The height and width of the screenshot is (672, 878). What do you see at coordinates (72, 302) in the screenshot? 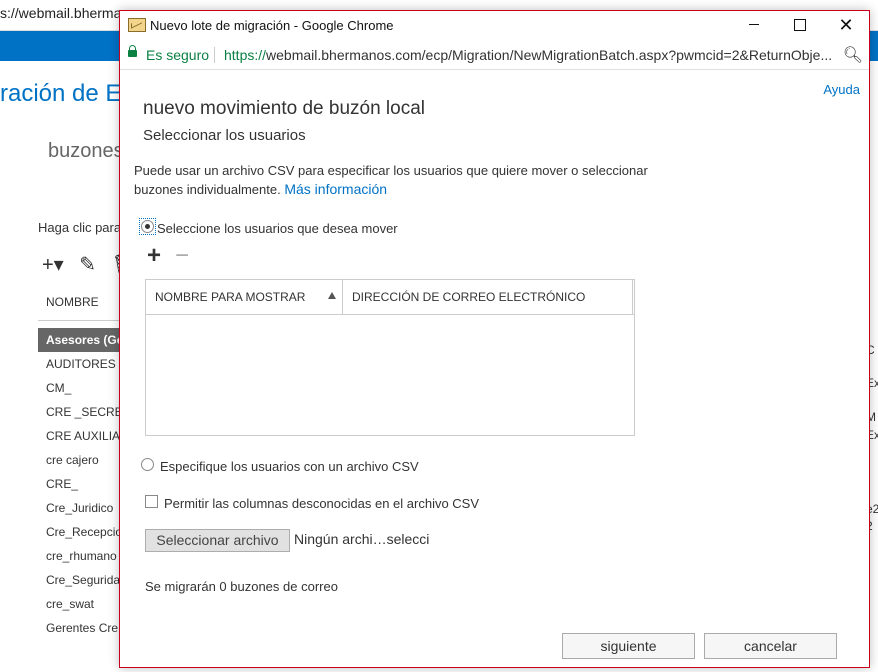
I see `background-column-header: NOMBRE` at bounding box center [72, 302].